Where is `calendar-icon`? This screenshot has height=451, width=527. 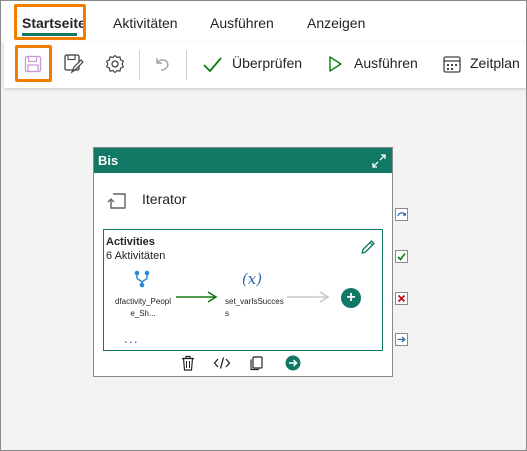 calendar-icon is located at coordinates (452, 64).